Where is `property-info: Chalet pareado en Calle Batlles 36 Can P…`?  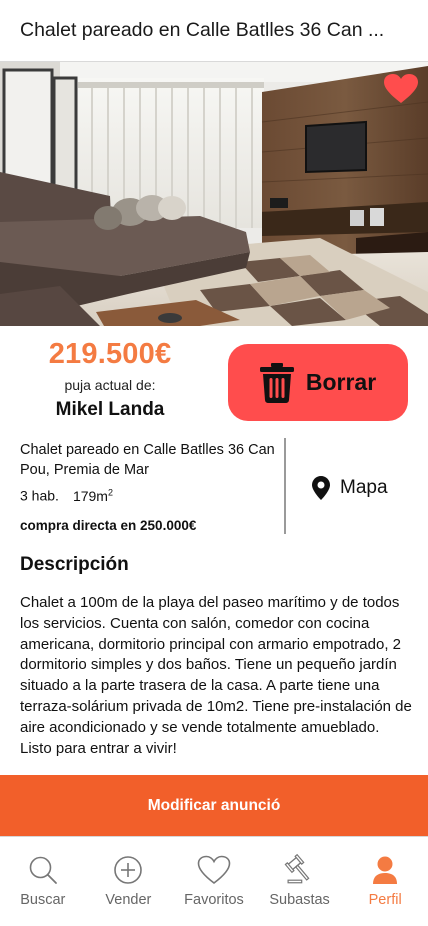 property-info: Chalet pareado en Calle Batlles 36 Can P… is located at coordinates (147, 486).